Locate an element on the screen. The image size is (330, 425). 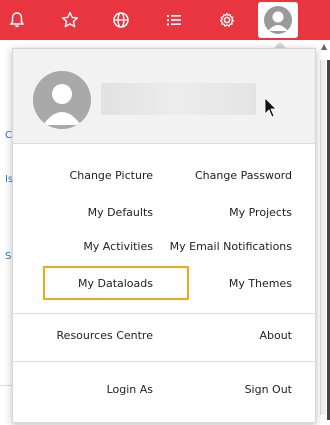
menu-item-resources-centre: Resources Centre is located at coordinates (105, 335).